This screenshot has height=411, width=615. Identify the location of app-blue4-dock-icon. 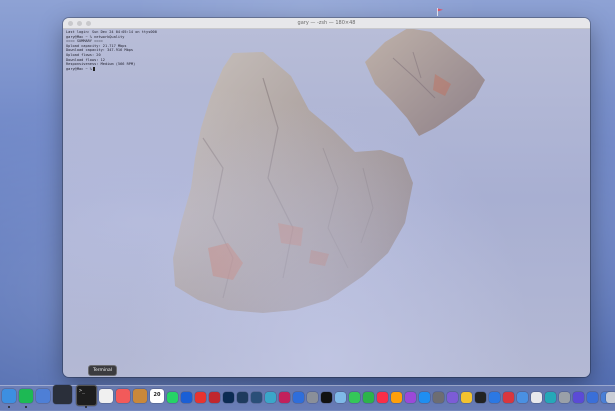
(494, 397).